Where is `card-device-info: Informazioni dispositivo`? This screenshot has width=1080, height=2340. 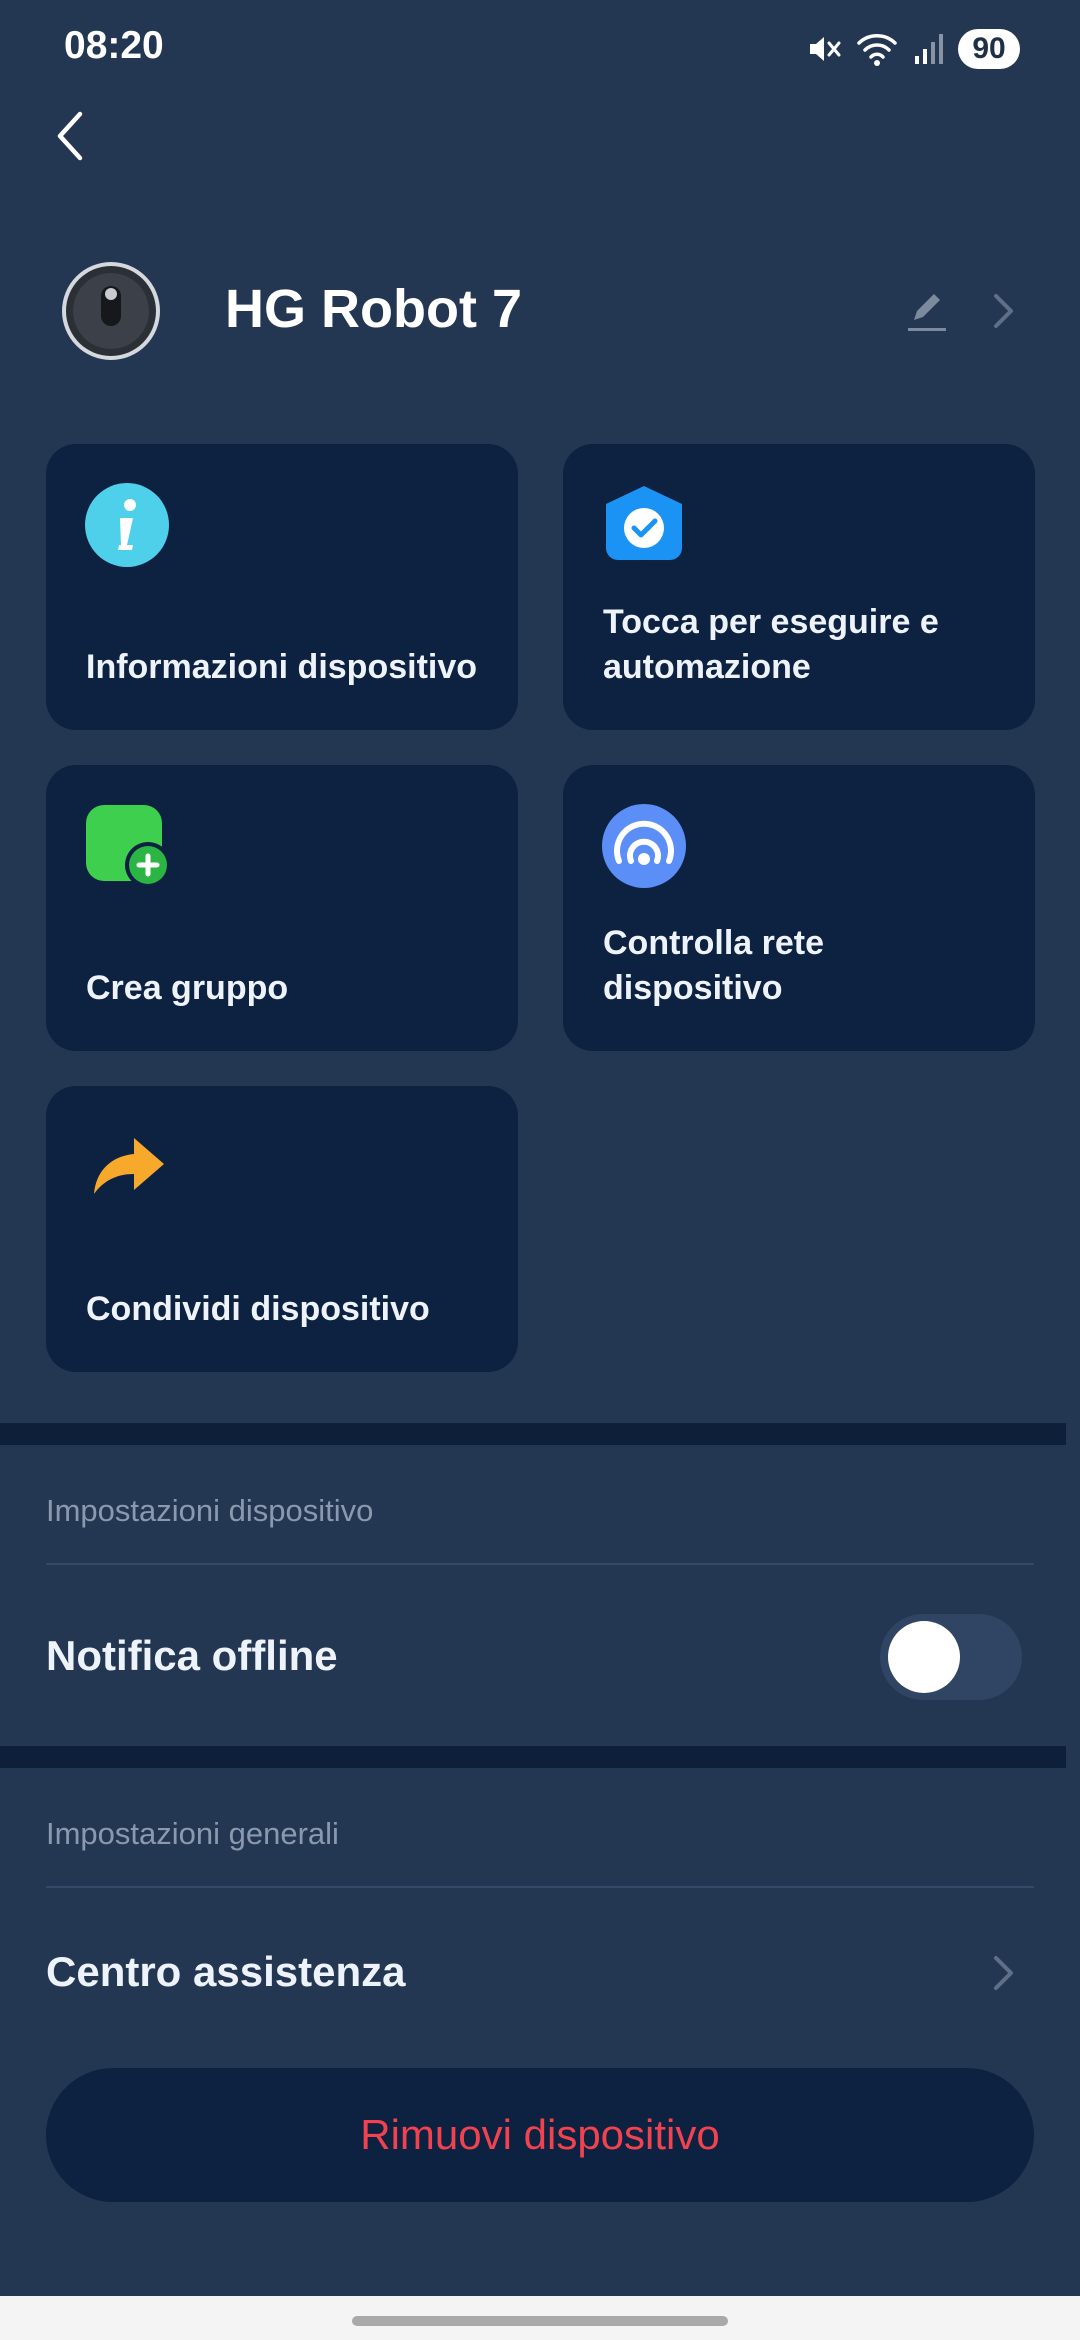 card-device-info: Informazioni dispositivo is located at coordinates (282, 587).